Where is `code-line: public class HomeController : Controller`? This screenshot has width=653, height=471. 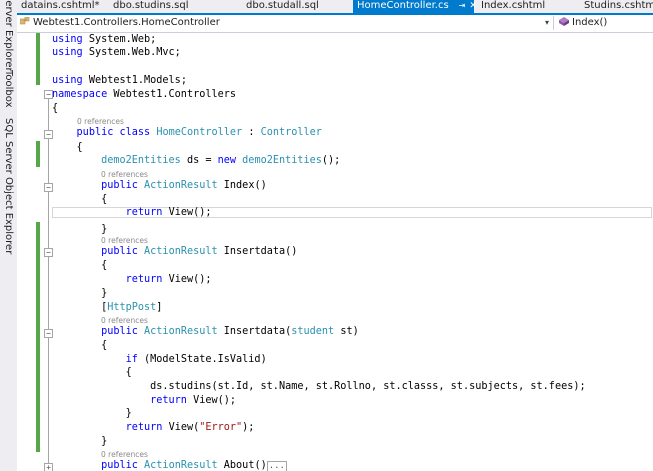
code-line: public class HomeController : Controller is located at coordinates (199, 132).